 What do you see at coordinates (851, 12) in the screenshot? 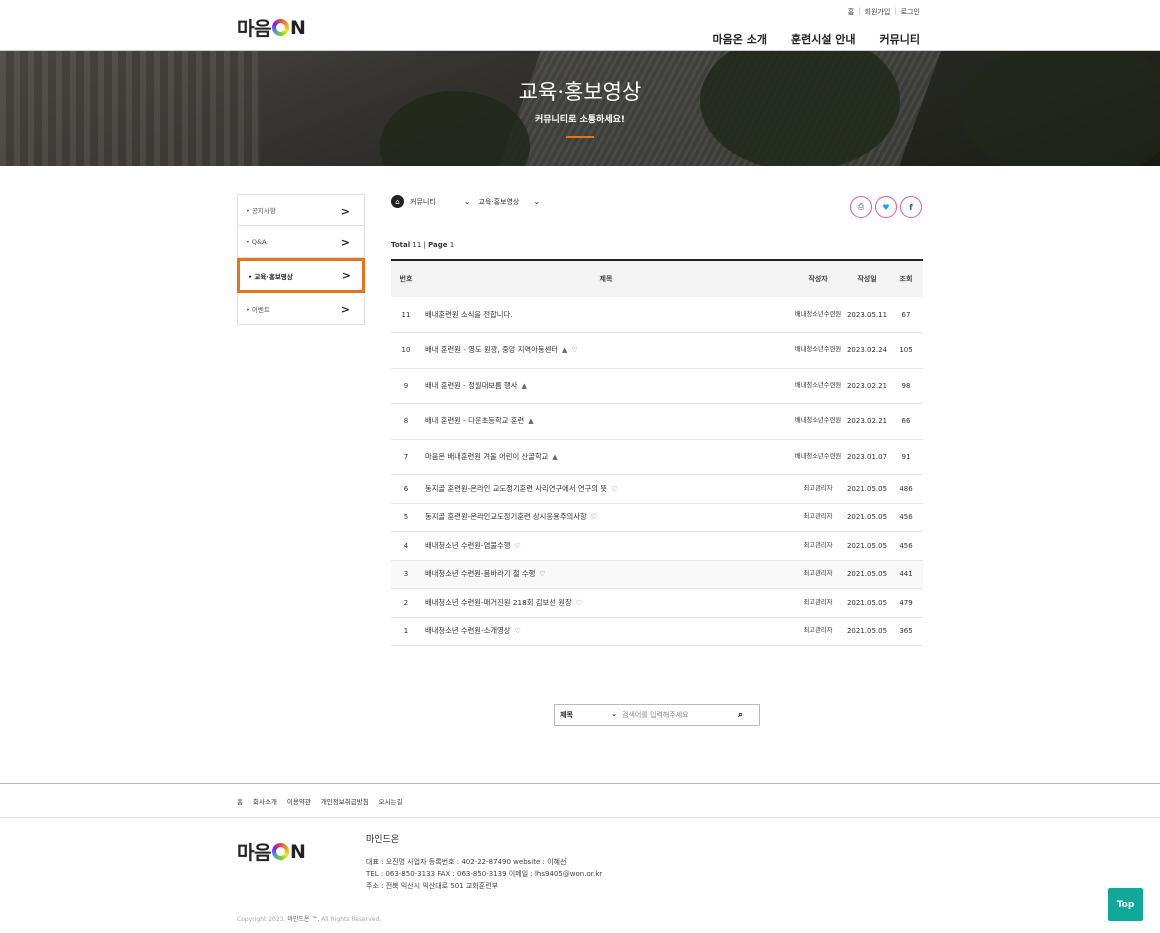
I see `util-link-home: 홈` at bounding box center [851, 12].